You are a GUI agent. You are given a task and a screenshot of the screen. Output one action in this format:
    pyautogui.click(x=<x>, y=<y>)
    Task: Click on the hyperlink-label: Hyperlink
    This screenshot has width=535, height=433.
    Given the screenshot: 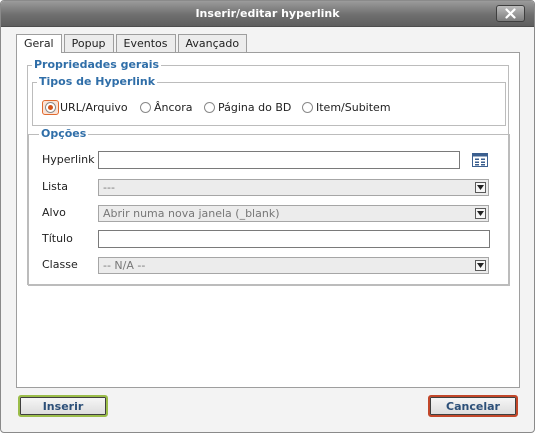 What is the action you would take?
    pyautogui.click(x=68, y=159)
    